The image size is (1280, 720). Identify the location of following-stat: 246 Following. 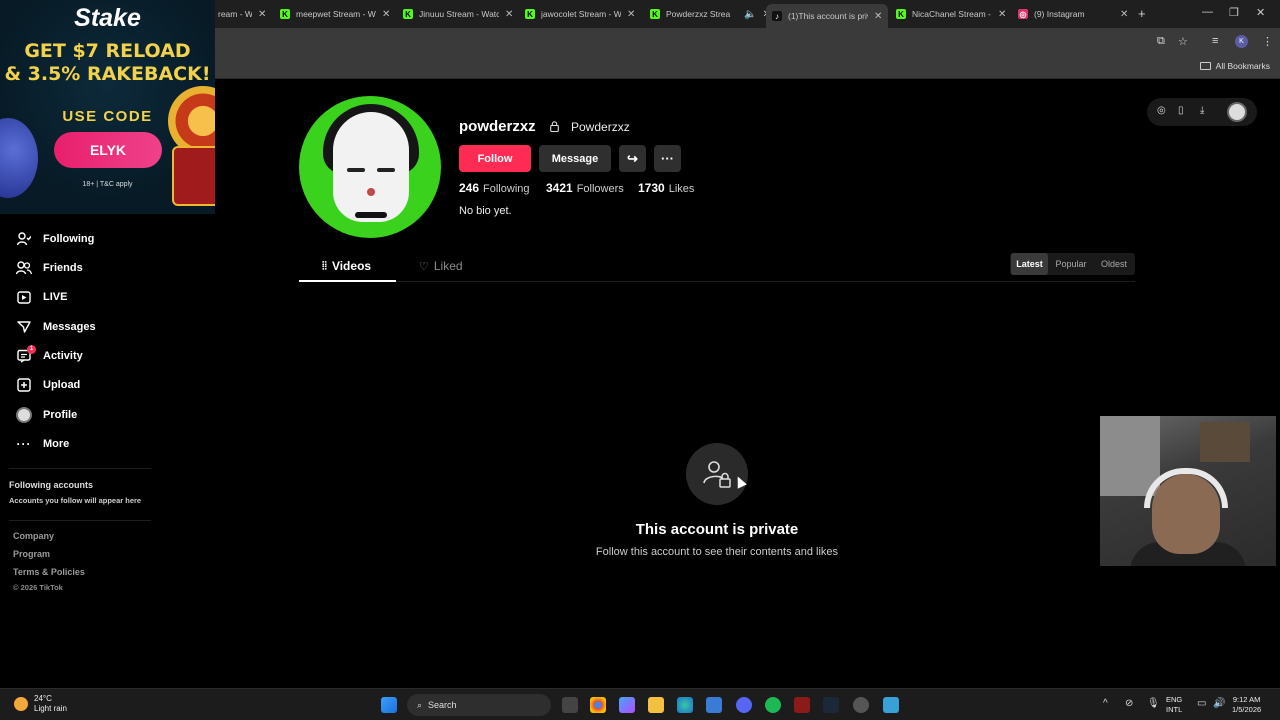
(494, 188).